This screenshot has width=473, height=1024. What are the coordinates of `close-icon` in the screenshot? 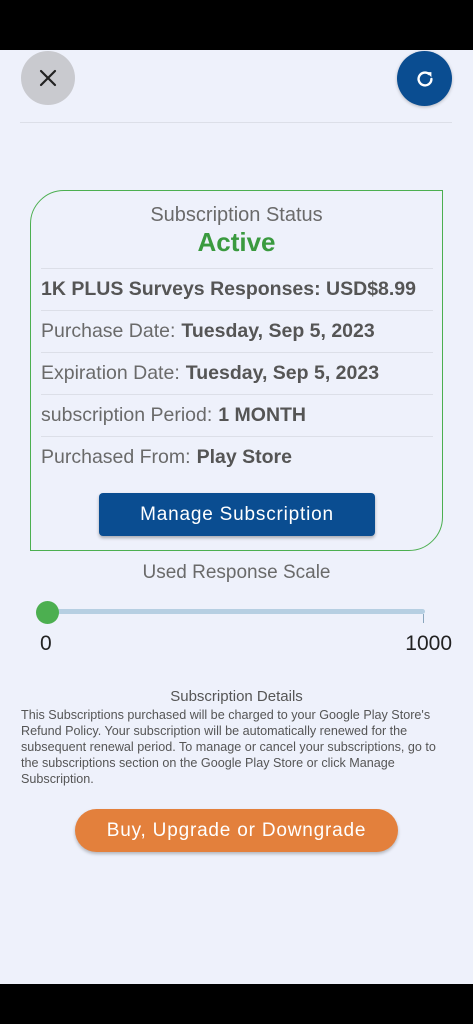 It's located at (48, 78).